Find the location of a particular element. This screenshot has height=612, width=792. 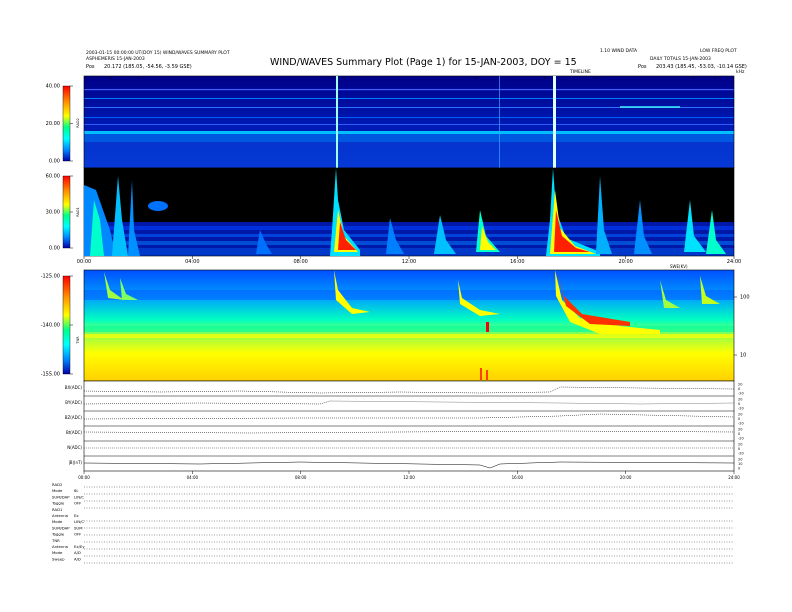

footer-row-label: Sweep is located at coordinates (58, 558).